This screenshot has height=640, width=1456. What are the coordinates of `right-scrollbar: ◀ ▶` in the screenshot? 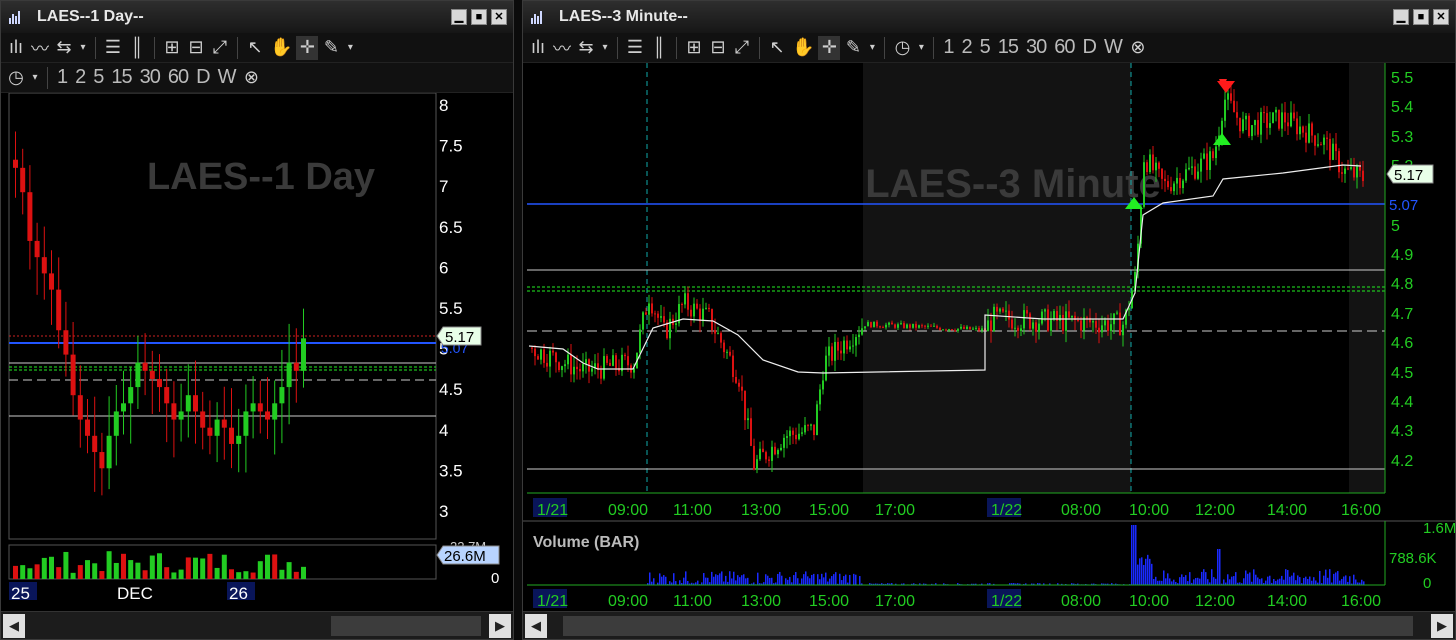 It's located at (989, 625).